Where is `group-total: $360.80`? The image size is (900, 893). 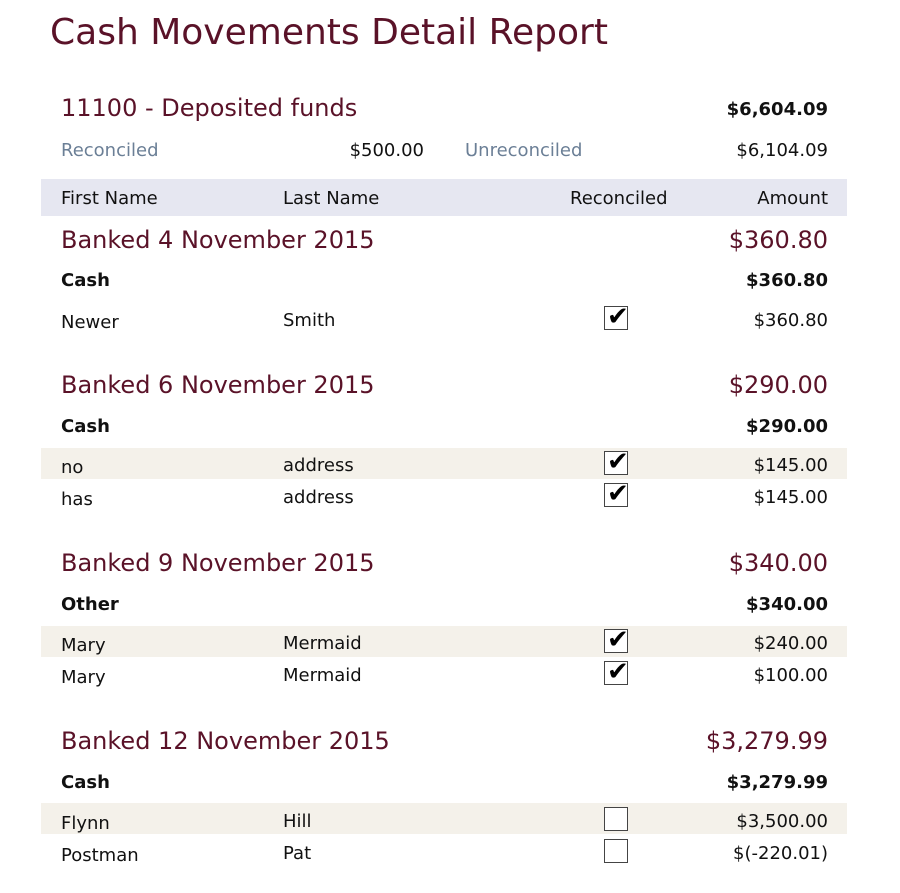
group-total: $360.80 is located at coordinates (778, 240).